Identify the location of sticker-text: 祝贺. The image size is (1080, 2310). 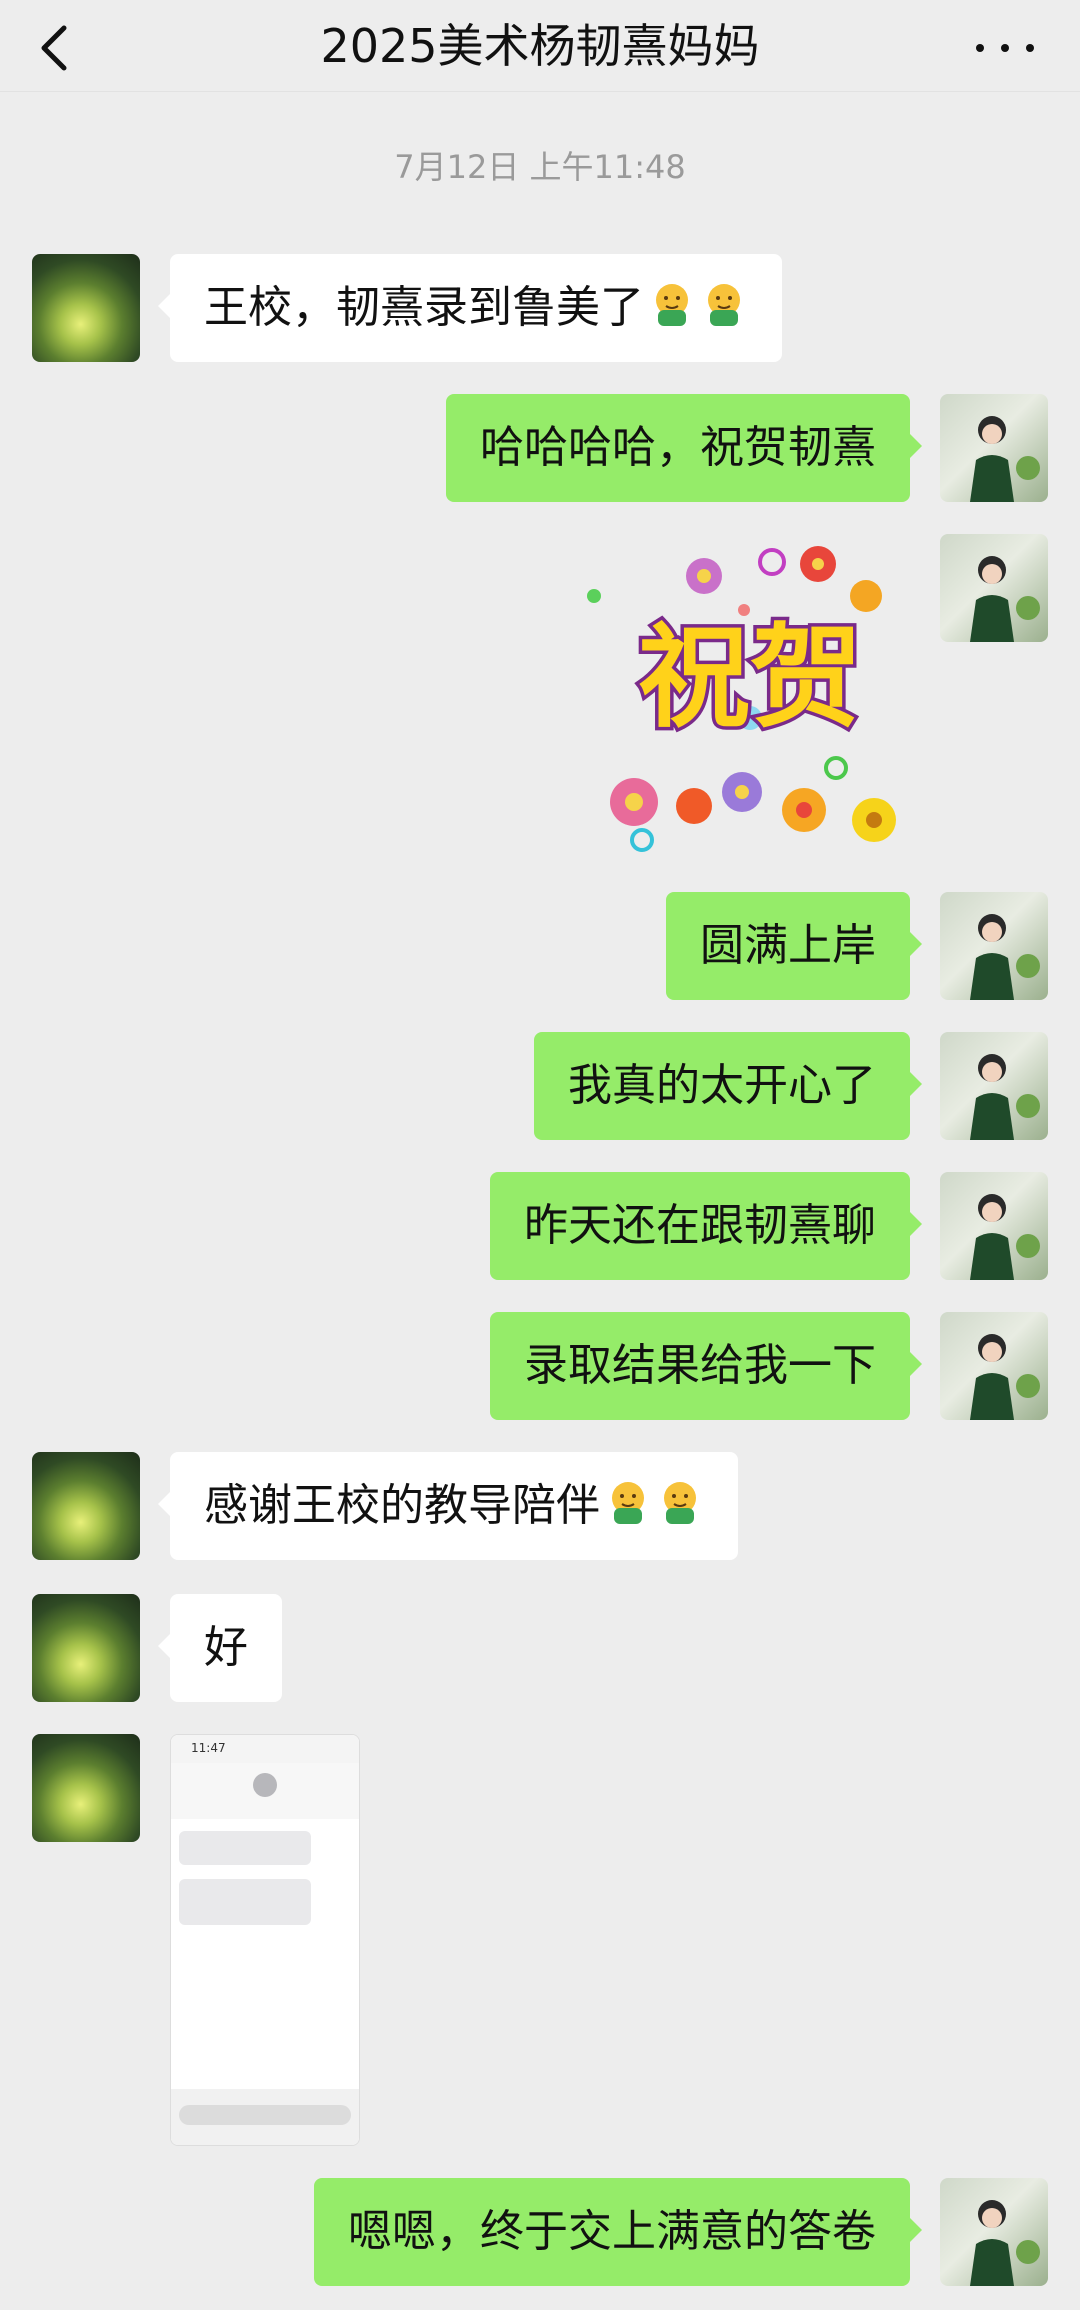
(750, 678).